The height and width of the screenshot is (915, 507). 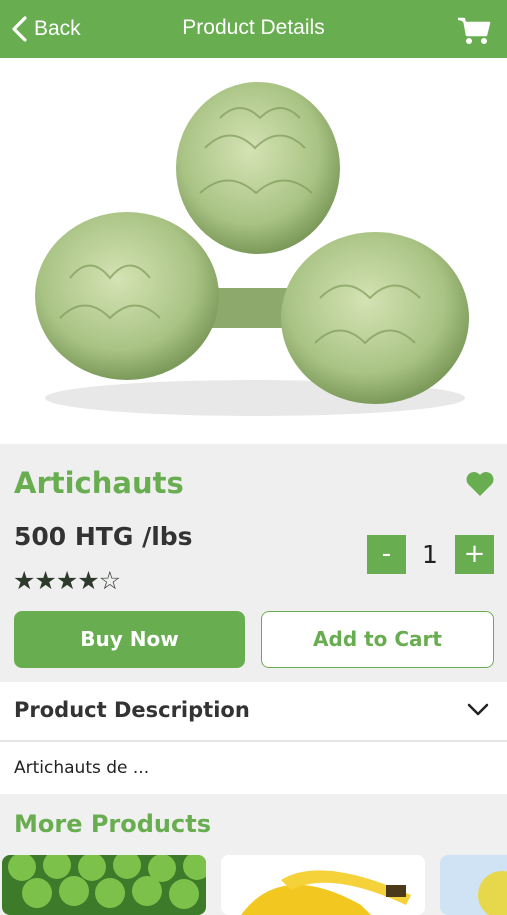 I want to click on fruit-image, so click(x=473, y=885).